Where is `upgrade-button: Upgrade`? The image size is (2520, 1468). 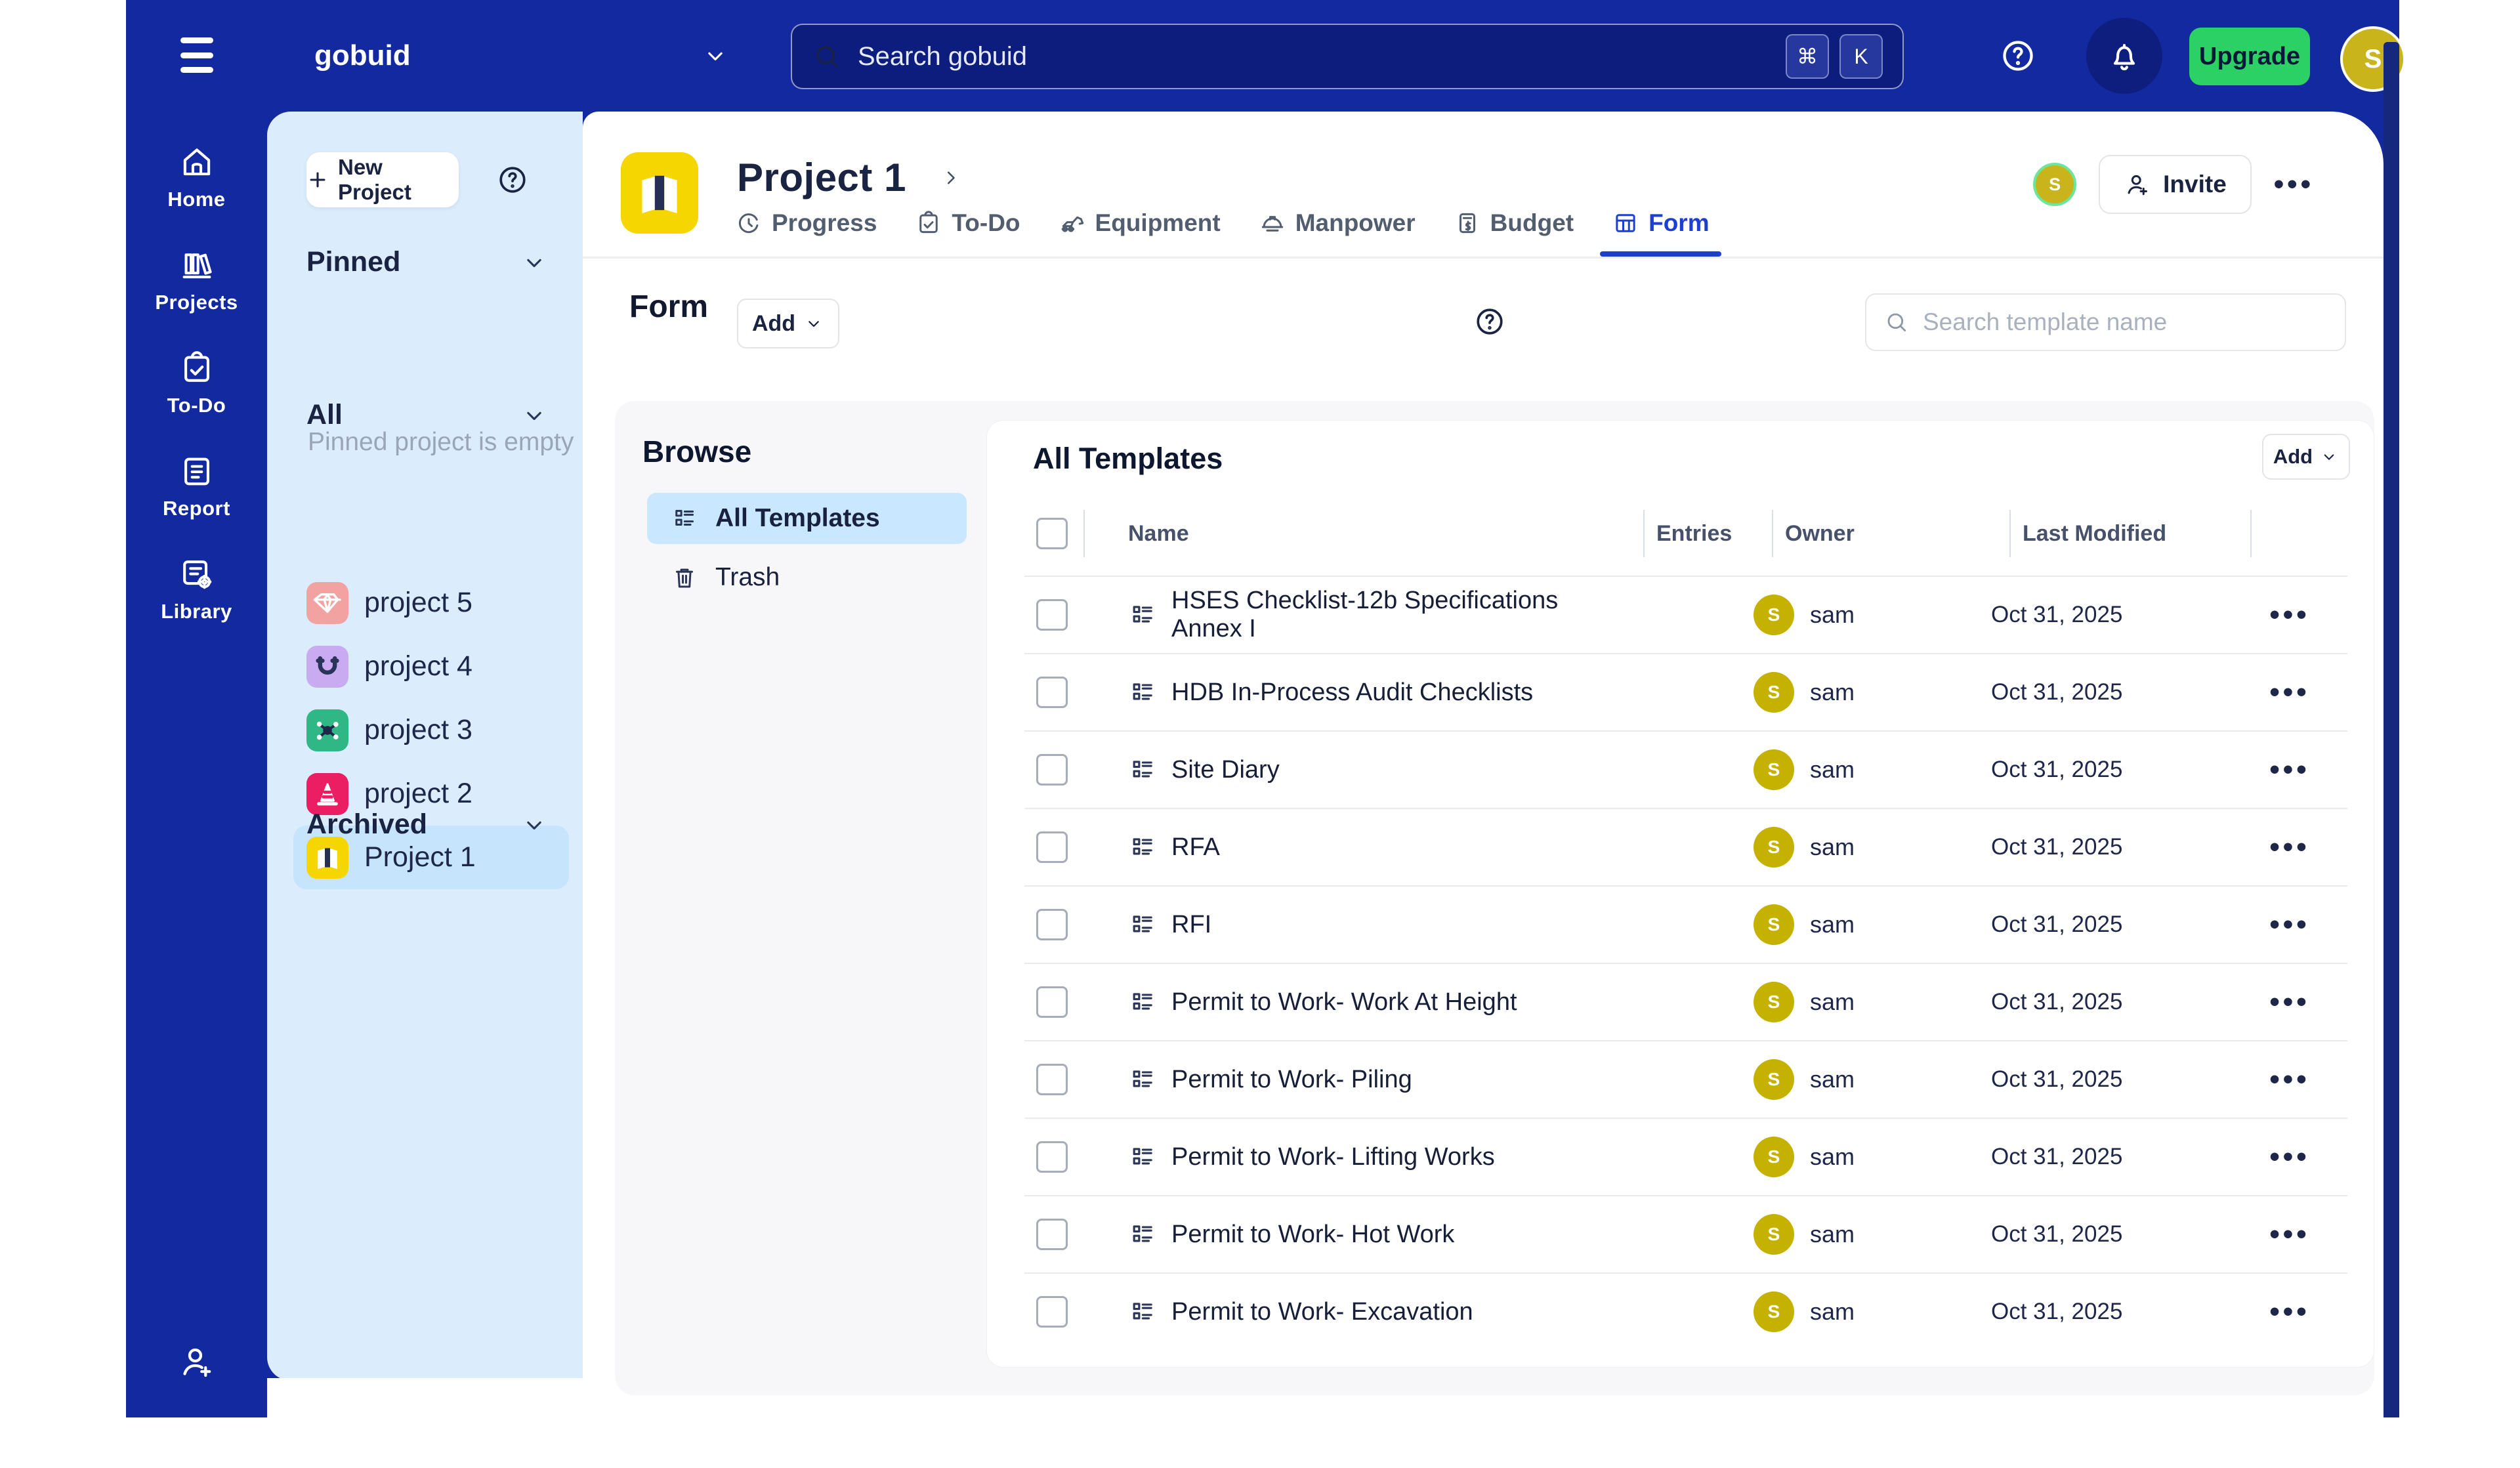 upgrade-button: Upgrade is located at coordinates (2249, 57).